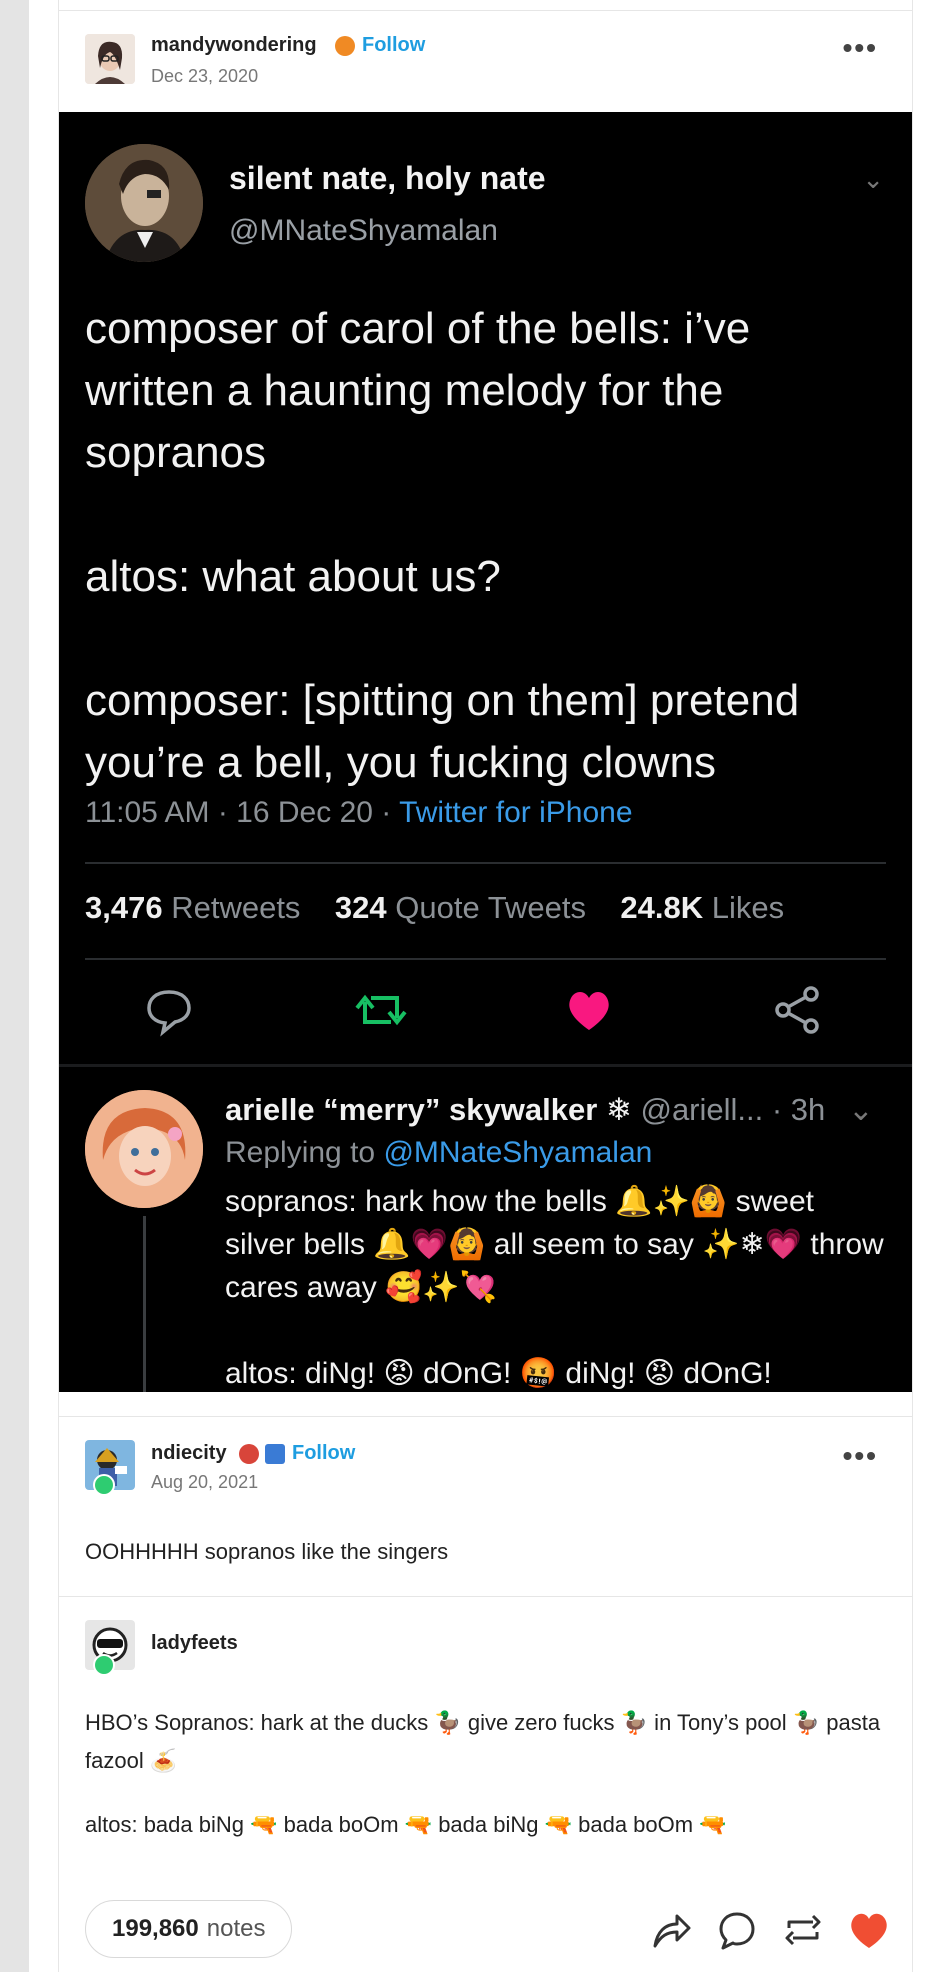 The width and height of the screenshot is (944, 1972). Describe the element at coordinates (485, 1930) in the screenshot. I see `post-footer: 199,860 notes` at that location.